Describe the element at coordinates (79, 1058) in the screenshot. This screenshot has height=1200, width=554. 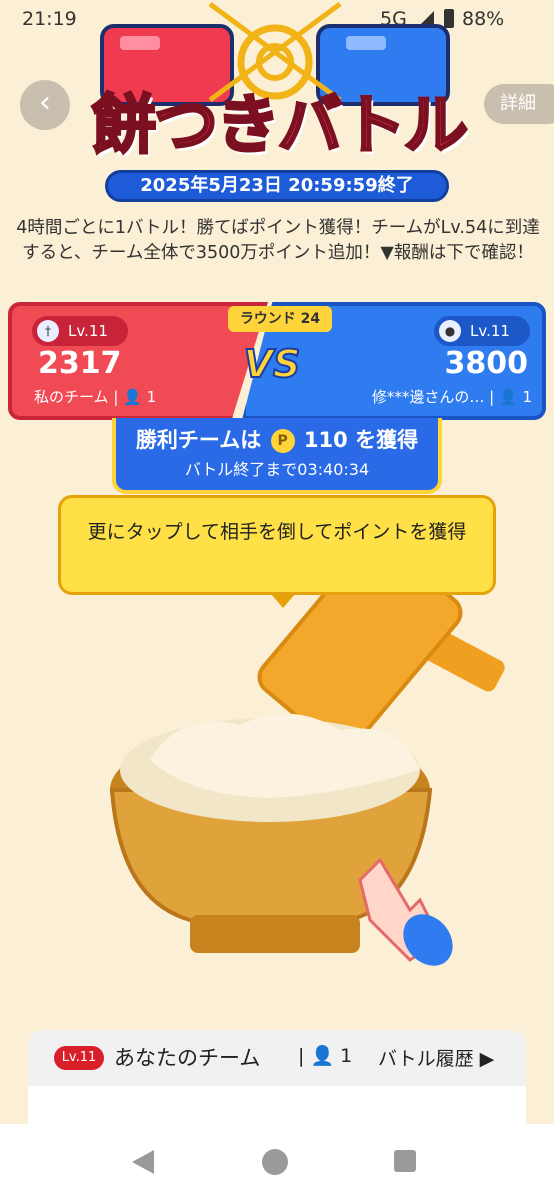
I see `team-level-badge: Lv.11` at that location.